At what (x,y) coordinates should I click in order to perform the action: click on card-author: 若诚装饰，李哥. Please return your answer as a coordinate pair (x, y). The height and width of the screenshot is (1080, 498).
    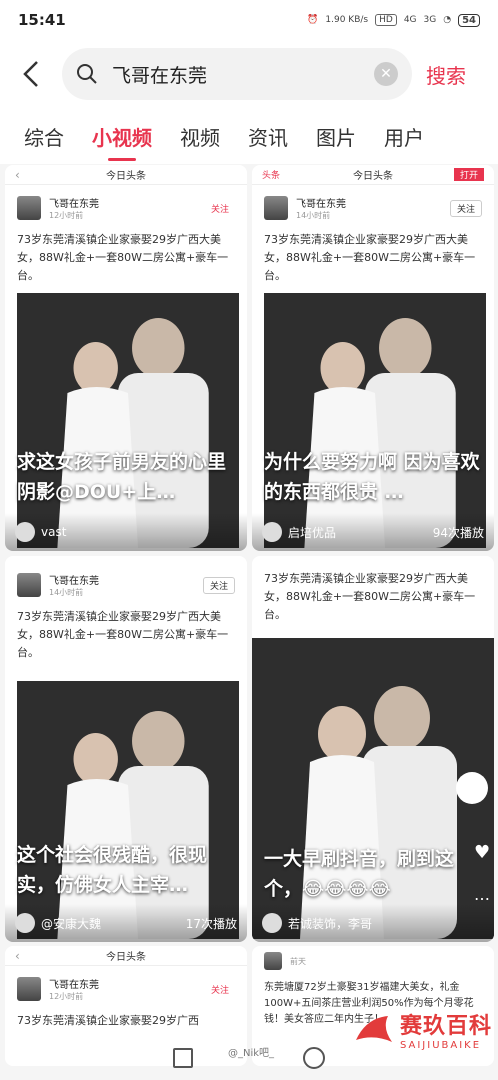
    Looking at the image, I should click on (330, 923).